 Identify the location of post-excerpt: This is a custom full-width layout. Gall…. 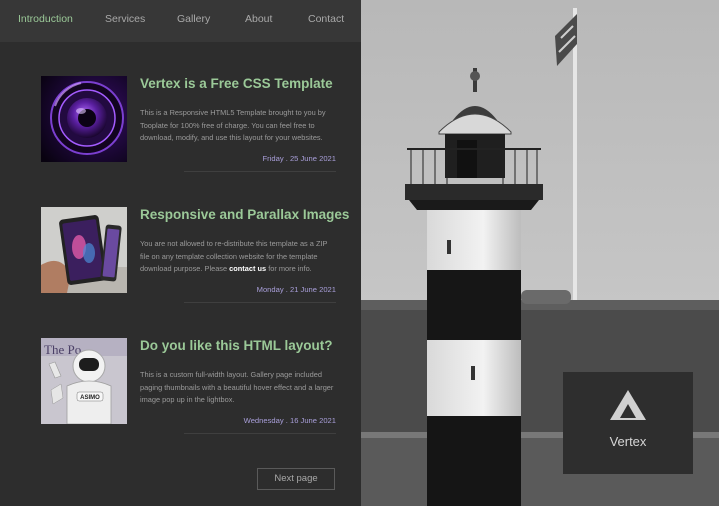
(237, 387).